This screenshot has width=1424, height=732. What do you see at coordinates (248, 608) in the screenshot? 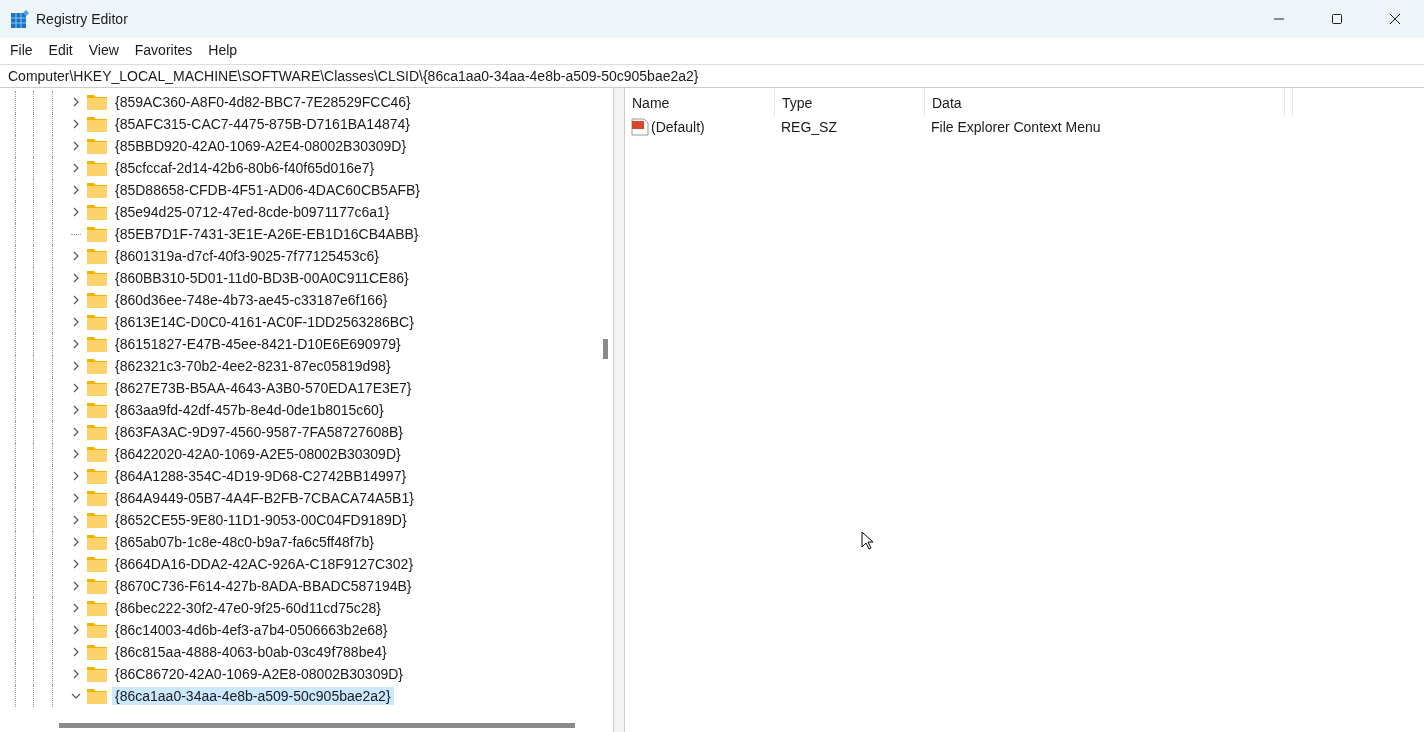
I see `tree-item: {86bec222-30f2-47e0-9f25-60d11cd75c28}` at bounding box center [248, 608].